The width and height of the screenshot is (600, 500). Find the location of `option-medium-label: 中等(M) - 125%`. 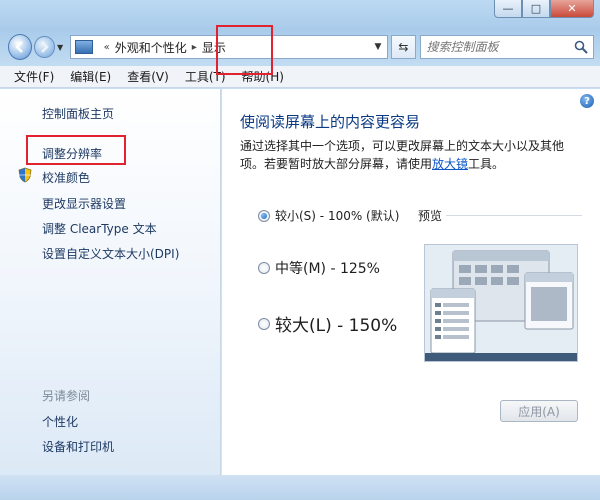

option-medium-label: 中等(M) - 125% is located at coordinates (327, 269).